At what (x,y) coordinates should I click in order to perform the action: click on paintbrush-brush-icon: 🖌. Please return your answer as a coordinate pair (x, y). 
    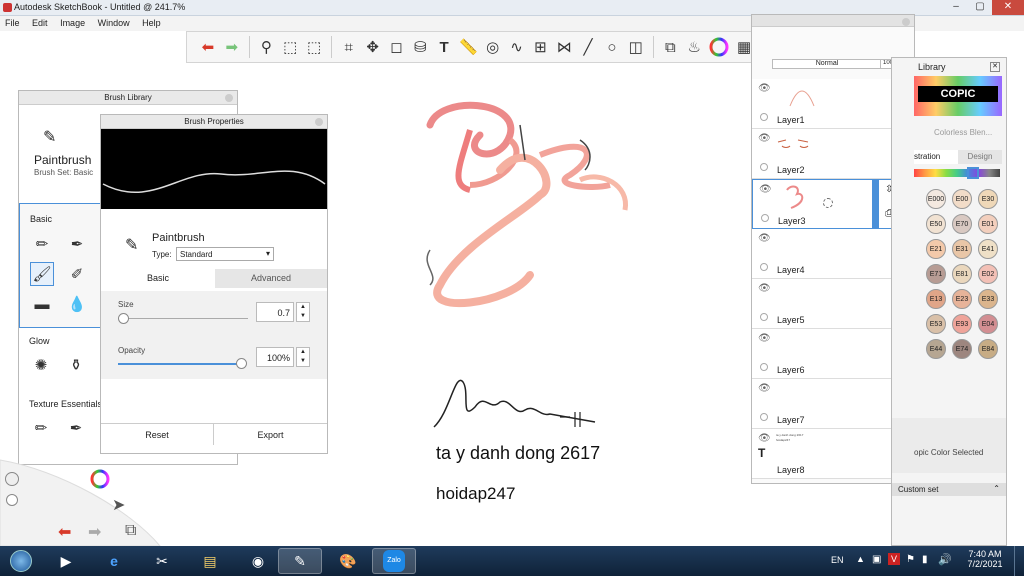
    Looking at the image, I should click on (42, 274).